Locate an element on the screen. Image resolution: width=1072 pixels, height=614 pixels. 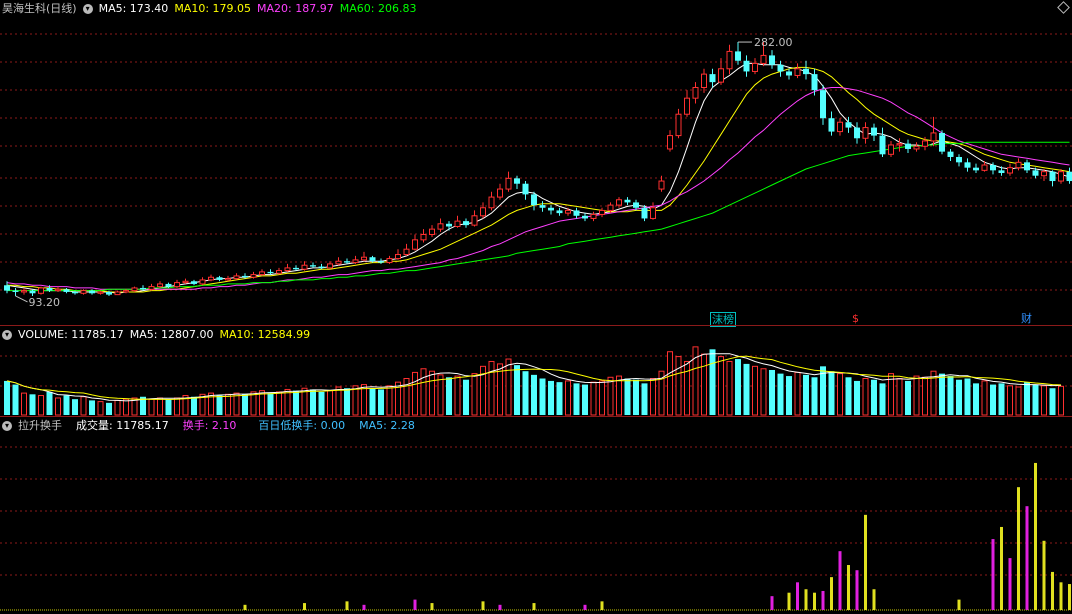
volume-chart is located at coordinates (536, 371).